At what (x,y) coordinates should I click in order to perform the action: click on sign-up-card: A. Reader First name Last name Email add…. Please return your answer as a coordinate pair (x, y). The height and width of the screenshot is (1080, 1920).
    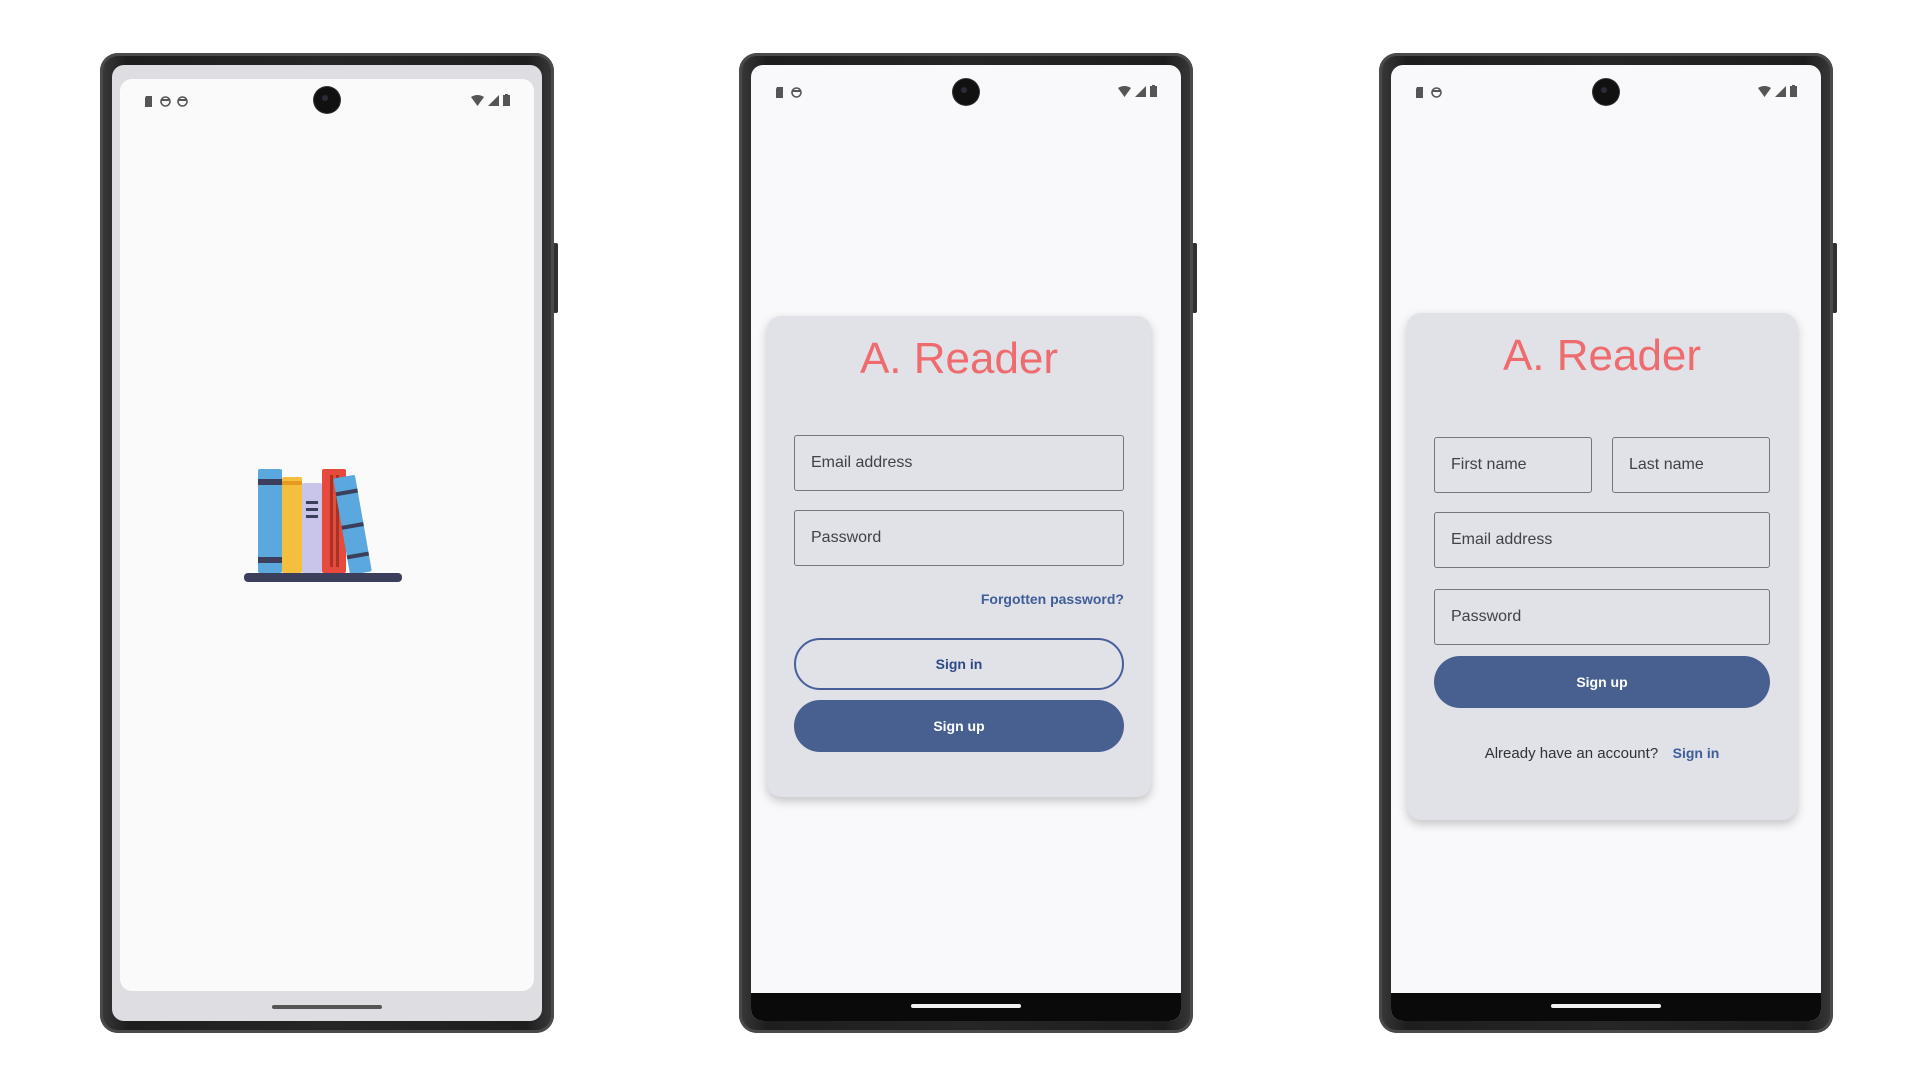
    Looking at the image, I should click on (1602, 566).